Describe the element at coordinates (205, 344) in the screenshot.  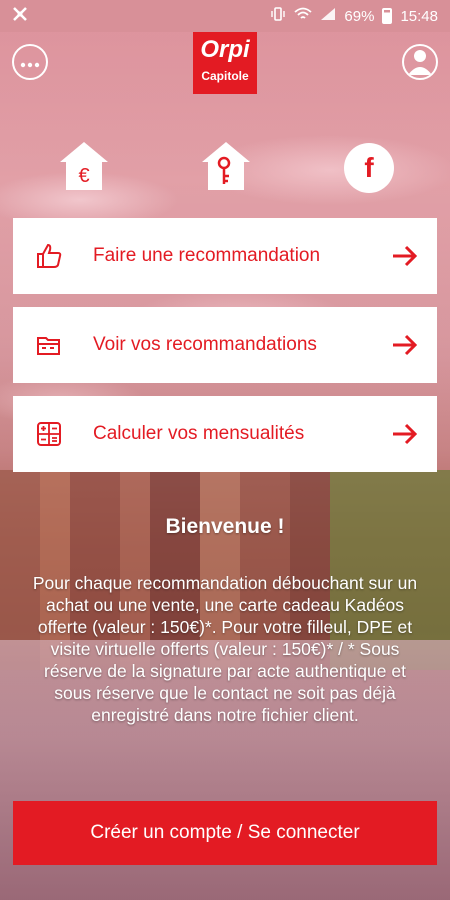
I see `view-recommendations-label: Voir vos recommandations` at that location.